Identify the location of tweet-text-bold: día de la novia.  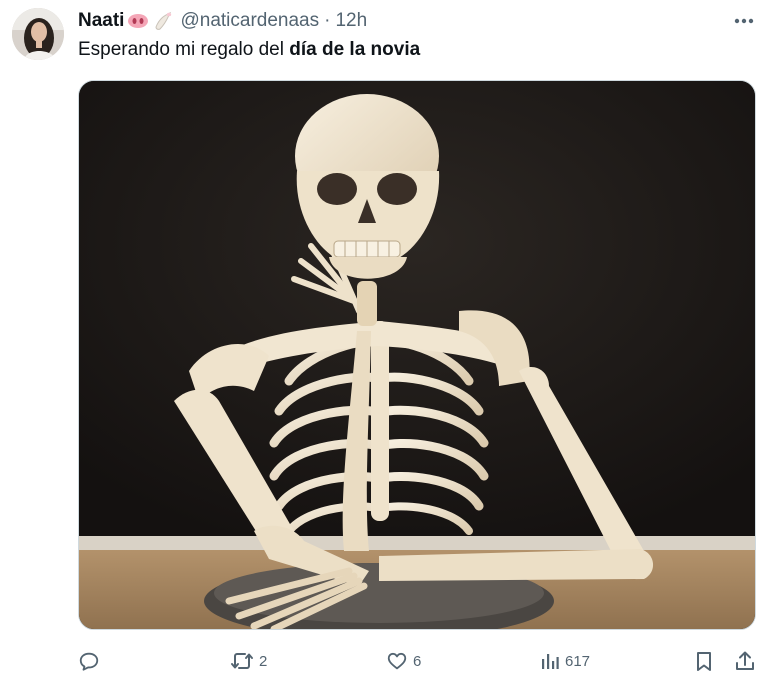
(355, 49).